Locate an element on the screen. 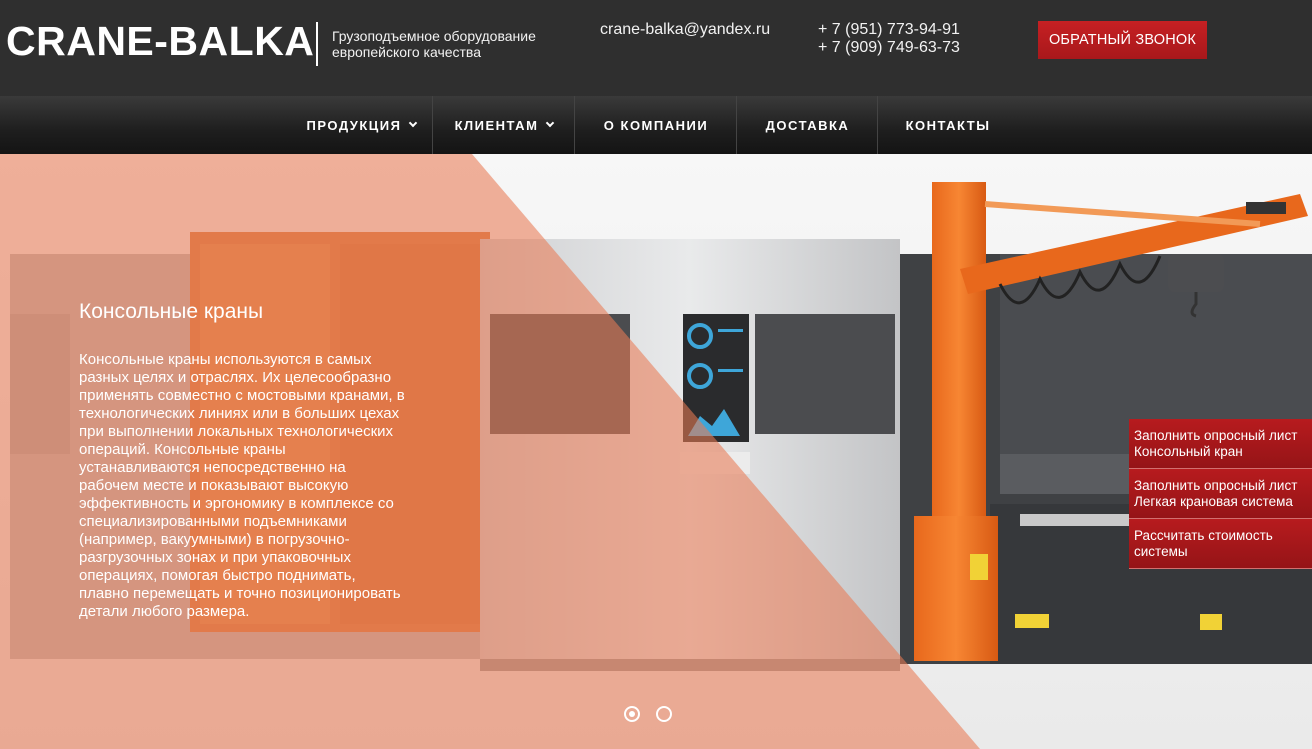 This screenshot has width=1312, height=749. header-divider is located at coordinates (317, 44).